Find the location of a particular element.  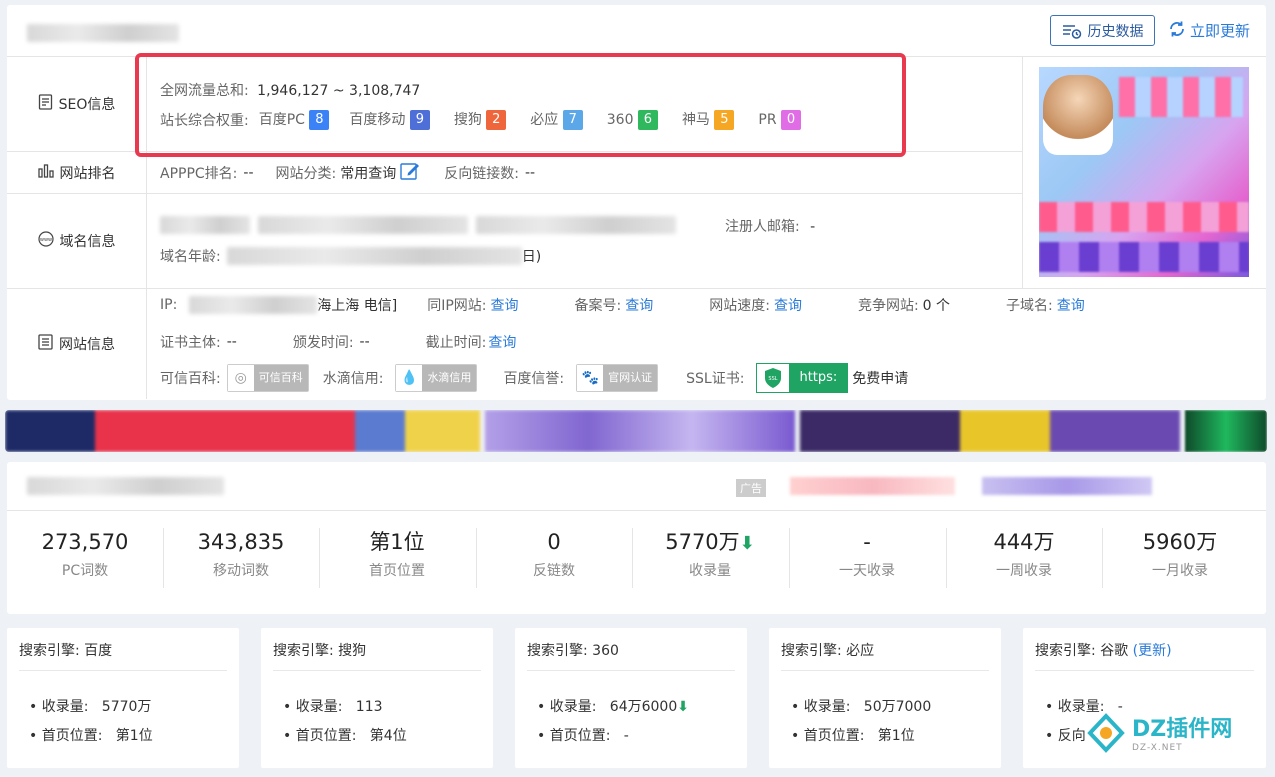

seo-info-label: SEO信息 is located at coordinates (77, 104).